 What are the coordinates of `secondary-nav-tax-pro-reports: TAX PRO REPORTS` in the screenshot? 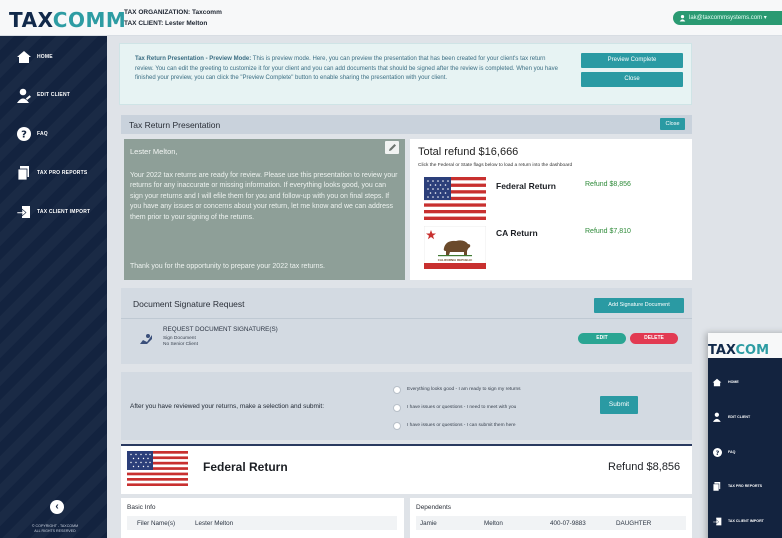 It's located at (747, 486).